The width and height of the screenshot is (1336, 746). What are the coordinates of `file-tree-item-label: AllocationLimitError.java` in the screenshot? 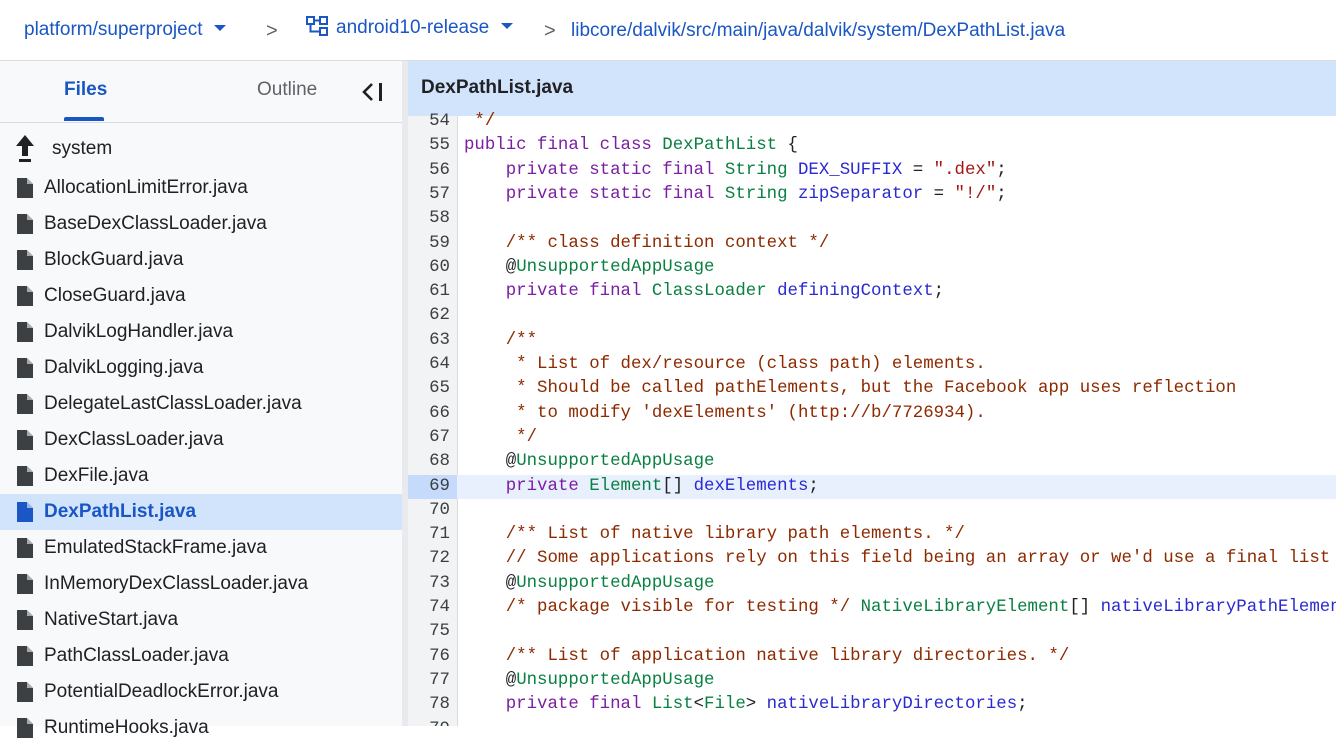 It's located at (146, 187).